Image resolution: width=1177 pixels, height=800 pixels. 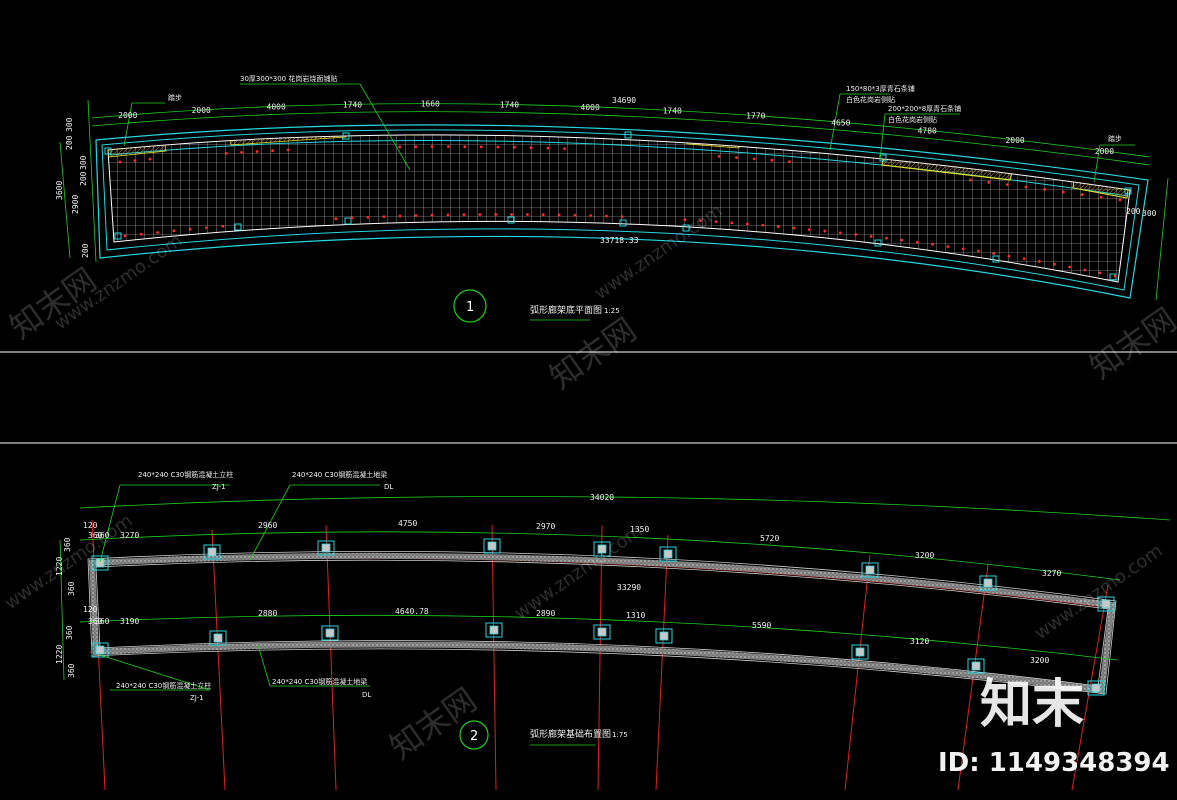 I want to click on foundation-lower-segment-label: 120, so click(x=90, y=609).